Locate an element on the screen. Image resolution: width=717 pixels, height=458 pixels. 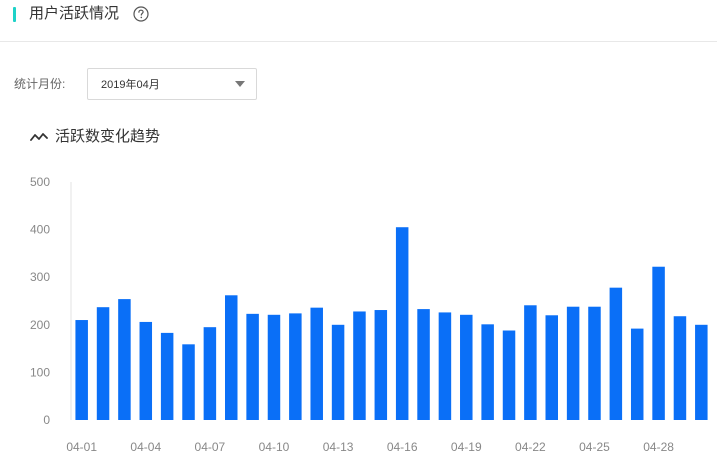
x-tick-label: 04-01 is located at coordinates (81, 447).